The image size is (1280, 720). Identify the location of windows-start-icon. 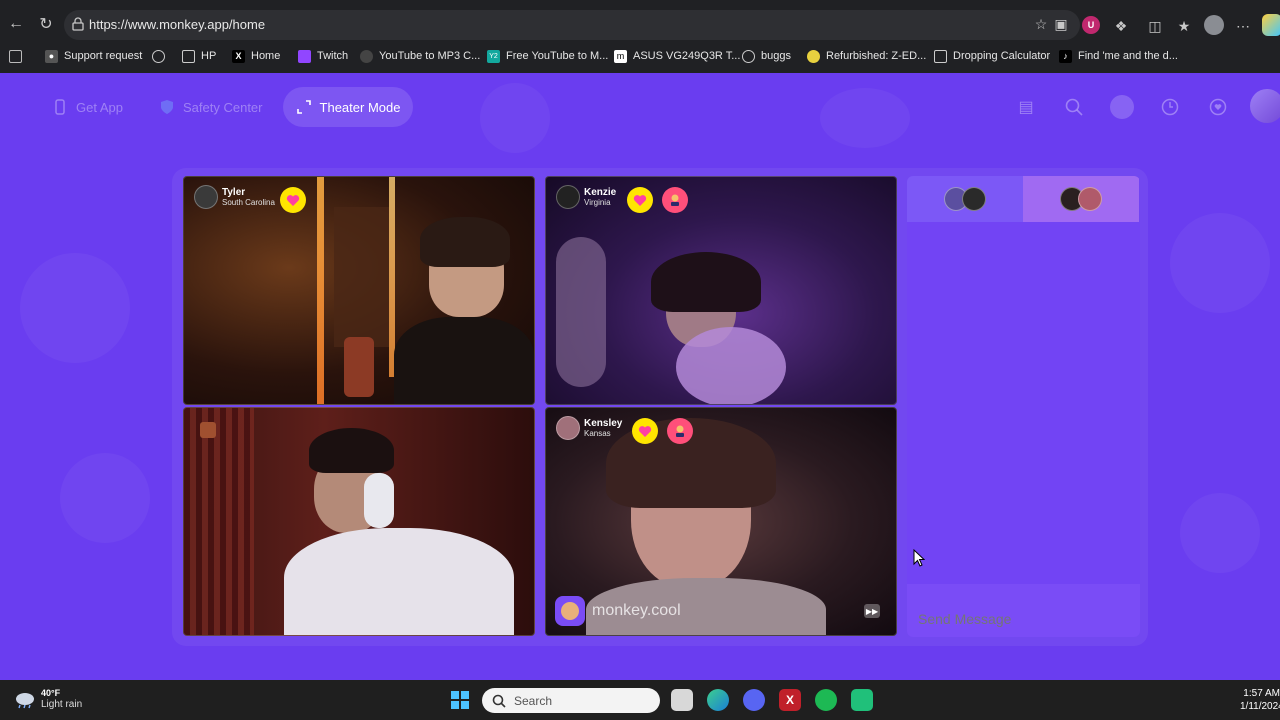
(460, 700).